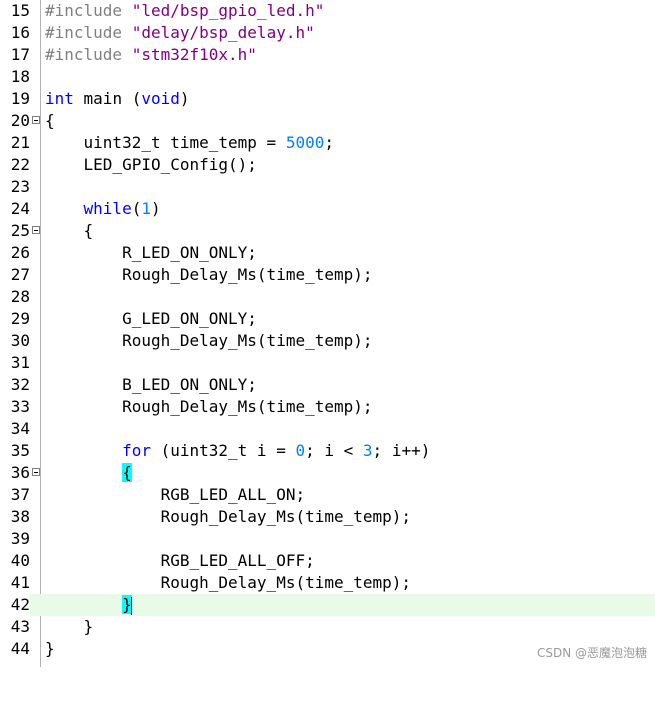 The height and width of the screenshot is (726, 655). Describe the element at coordinates (20, 164) in the screenshot. I see `line-number: 22` at that location.